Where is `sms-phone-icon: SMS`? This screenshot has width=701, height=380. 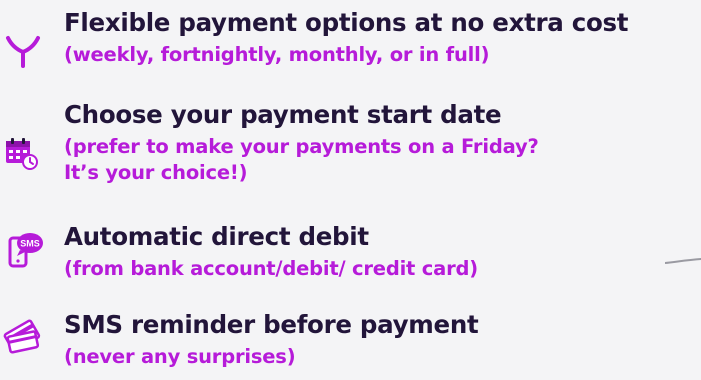 sms-phone-icon: SMS is located at coordinates (25, 249).